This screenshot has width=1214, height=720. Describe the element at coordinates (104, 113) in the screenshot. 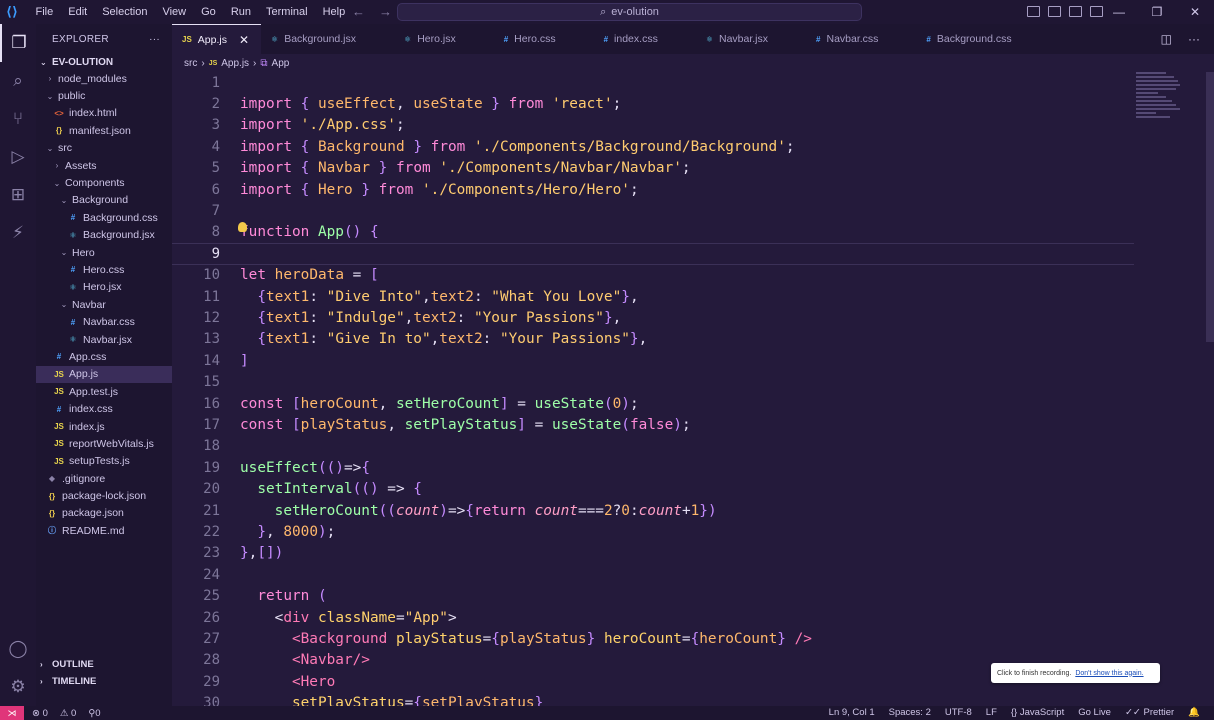

I see `file-item: <> index.html` at that location.